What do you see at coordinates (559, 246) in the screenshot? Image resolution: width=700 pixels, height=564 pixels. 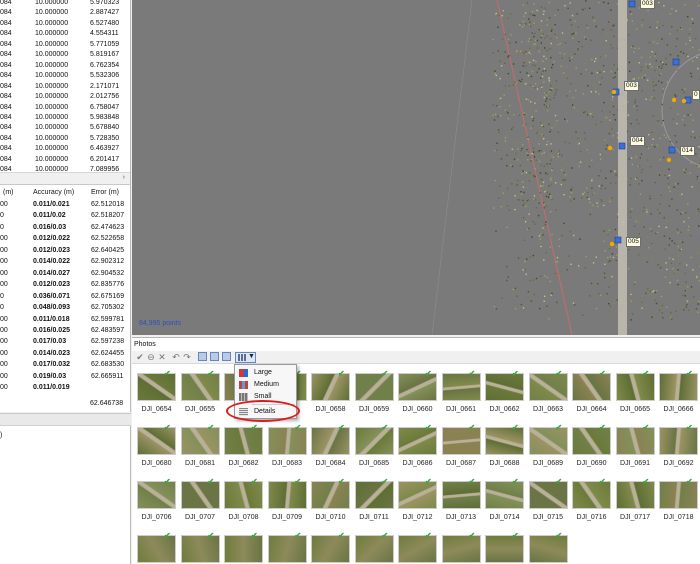 I see `cloud-point` at bounding box center [559, 246].